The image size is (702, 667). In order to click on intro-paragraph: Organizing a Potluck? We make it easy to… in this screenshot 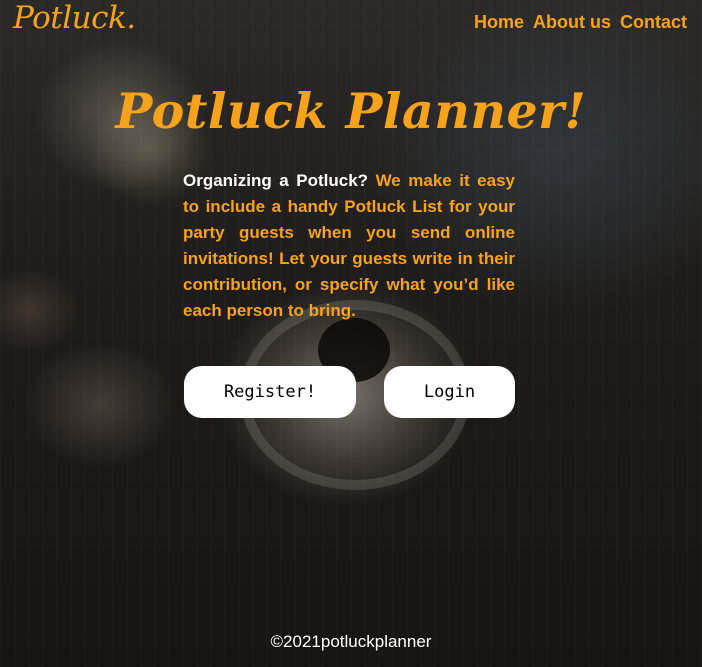, I will do `click(349, 246)`.